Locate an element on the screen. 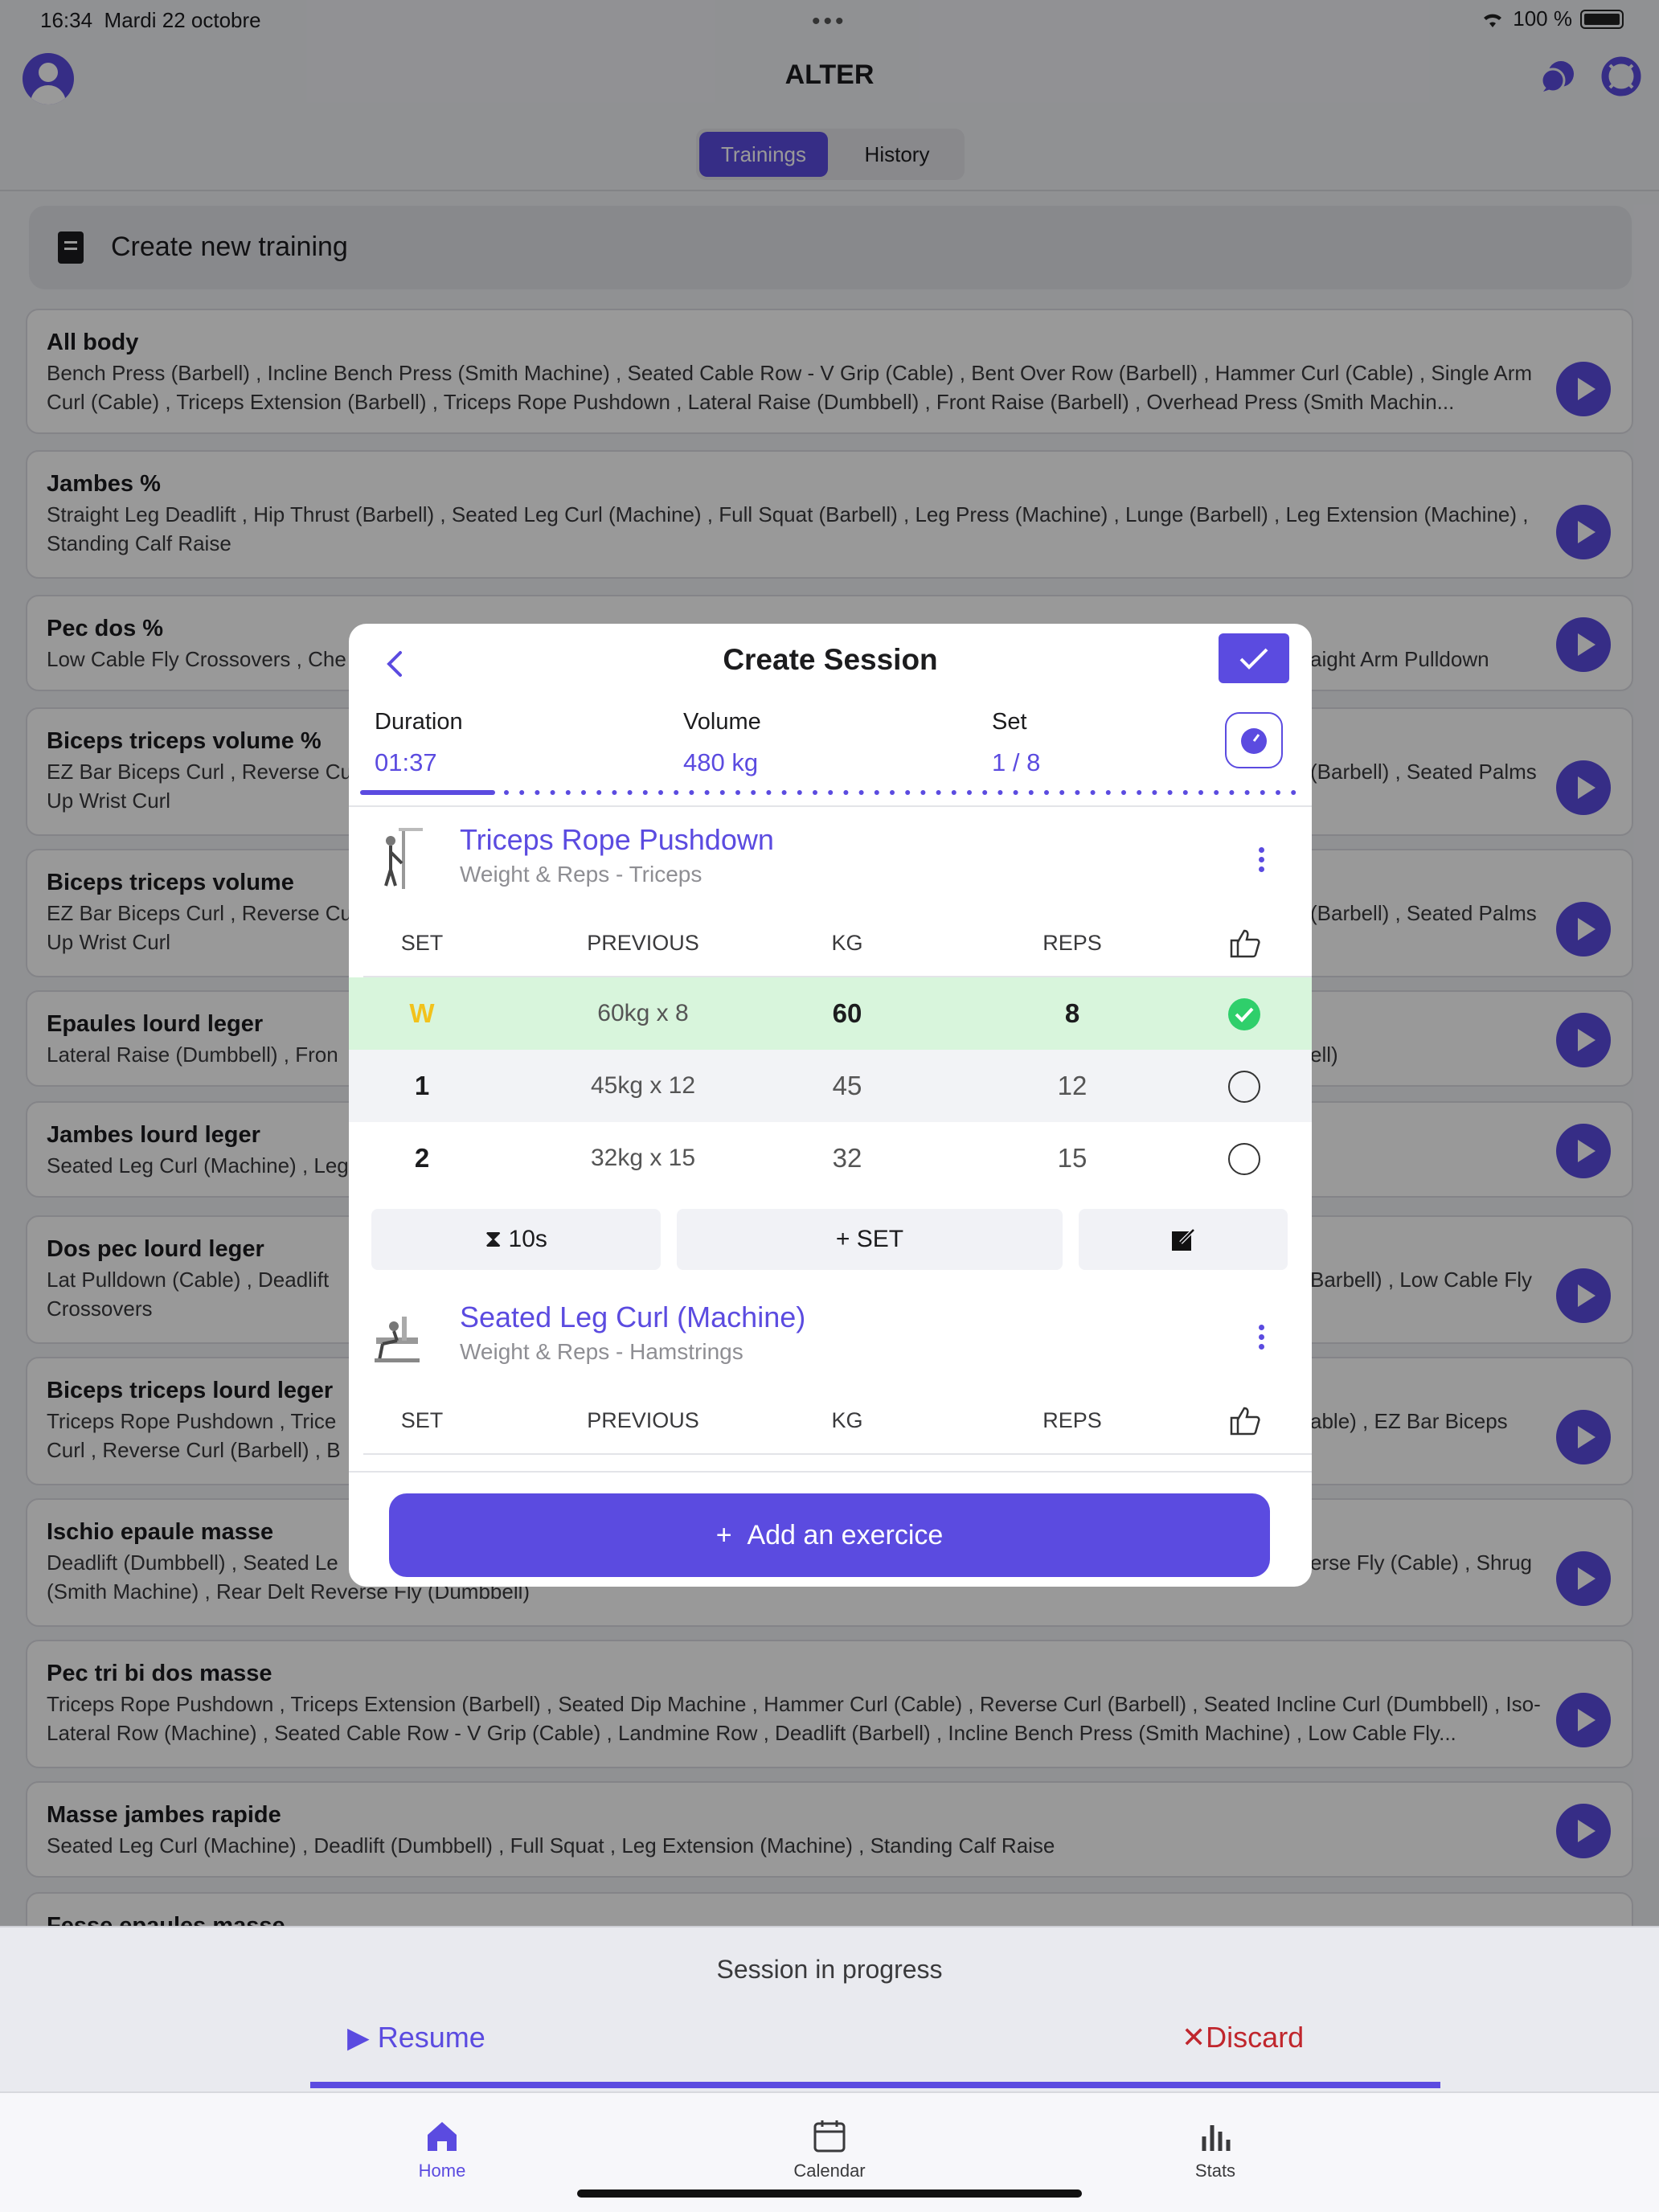 This screenshot has height=2212, width=1659. tab-calendar: Calendar is located at coordinates (829, 2149).